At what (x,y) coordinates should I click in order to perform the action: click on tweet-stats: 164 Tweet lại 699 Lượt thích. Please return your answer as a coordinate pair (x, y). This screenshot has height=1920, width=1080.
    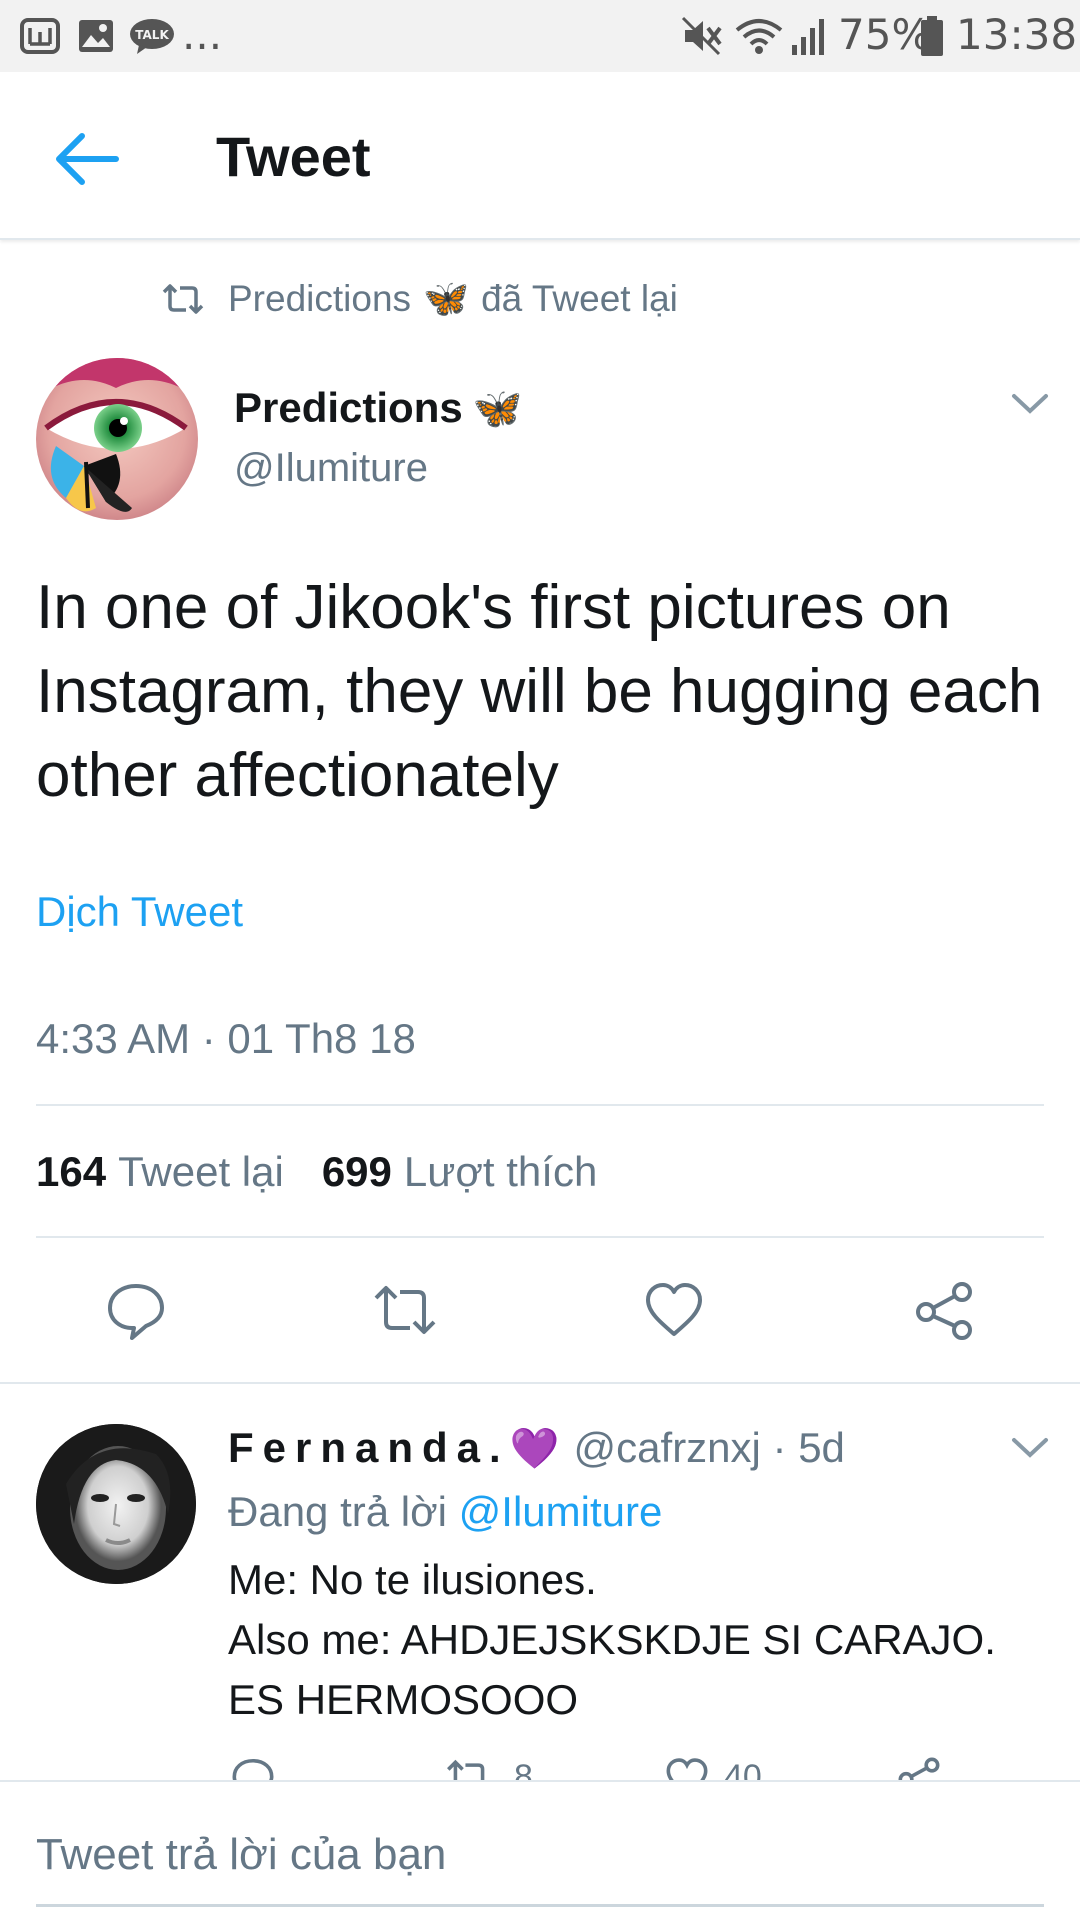
    Looking at the image, I should click on (335, 1172).